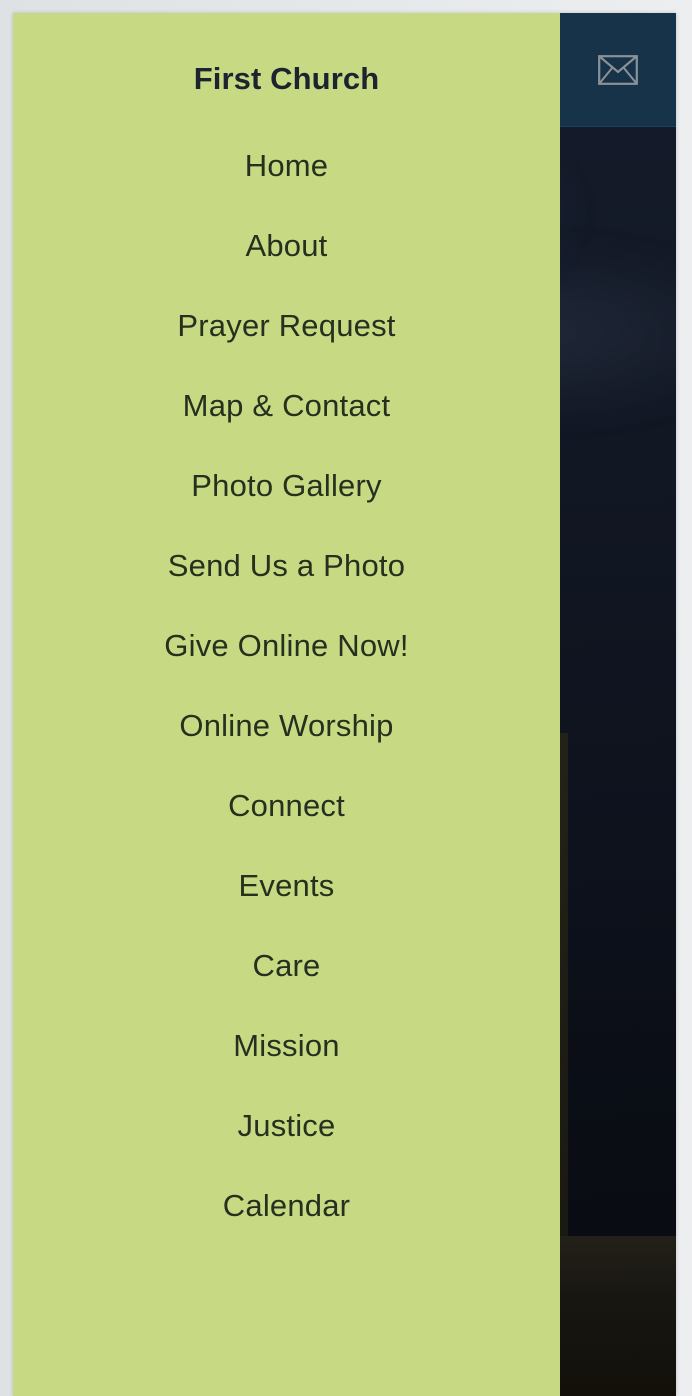 The image size is (692, 1396). What do you see at coordinates (287, 1125) in the screenshot?
I see `nav-item-justice: Justice` at bounding box center [287, 1125].